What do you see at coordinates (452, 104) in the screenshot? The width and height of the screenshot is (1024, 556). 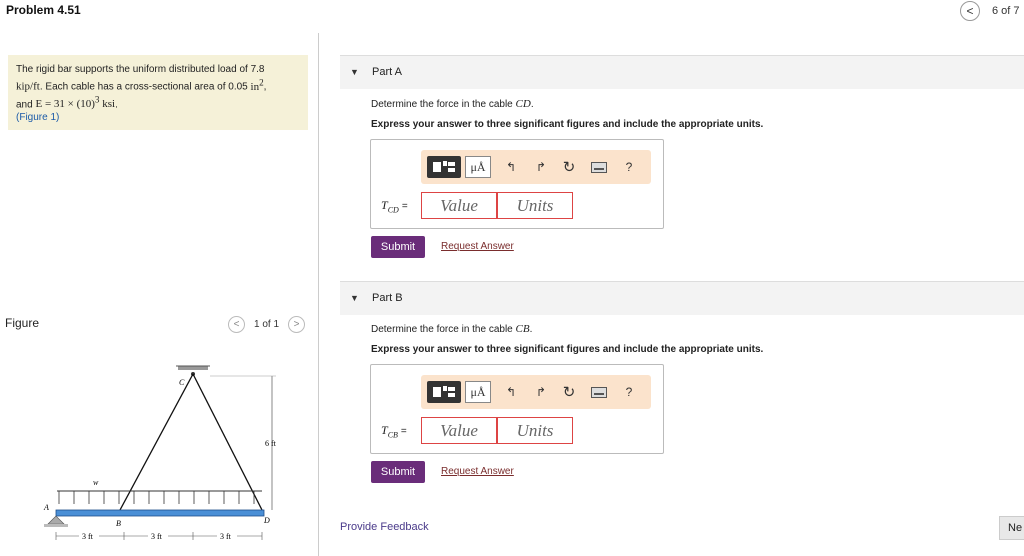 I see `part-a-question: Determine the force in the cable CD.` at bounding box center [452, 104].